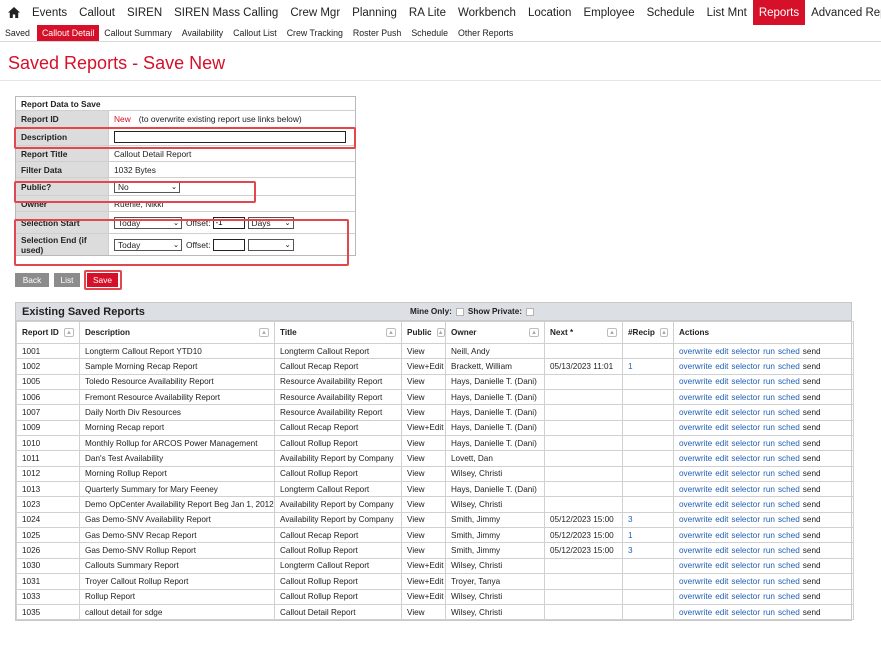 The height and width of the screenshot is (660, 881). I want to click on nav-item-employee: Employee, so click(608, 12).